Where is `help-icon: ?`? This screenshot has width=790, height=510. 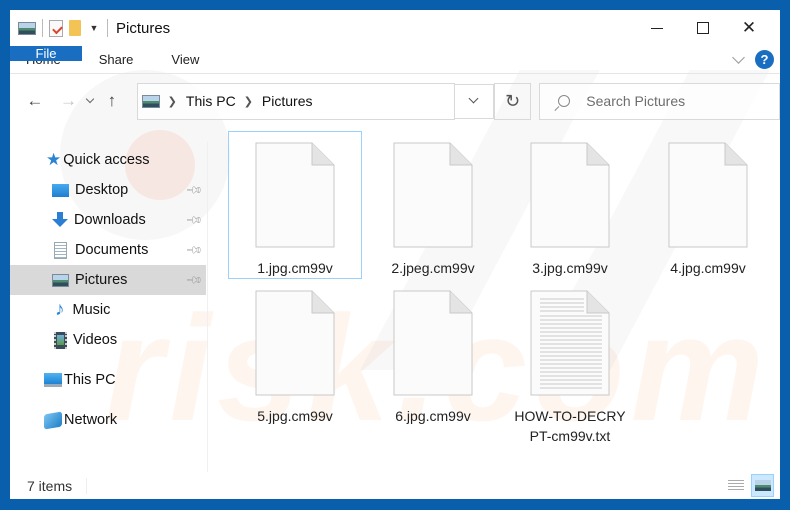
help-icon: ? is located at coordinates (764, 59).